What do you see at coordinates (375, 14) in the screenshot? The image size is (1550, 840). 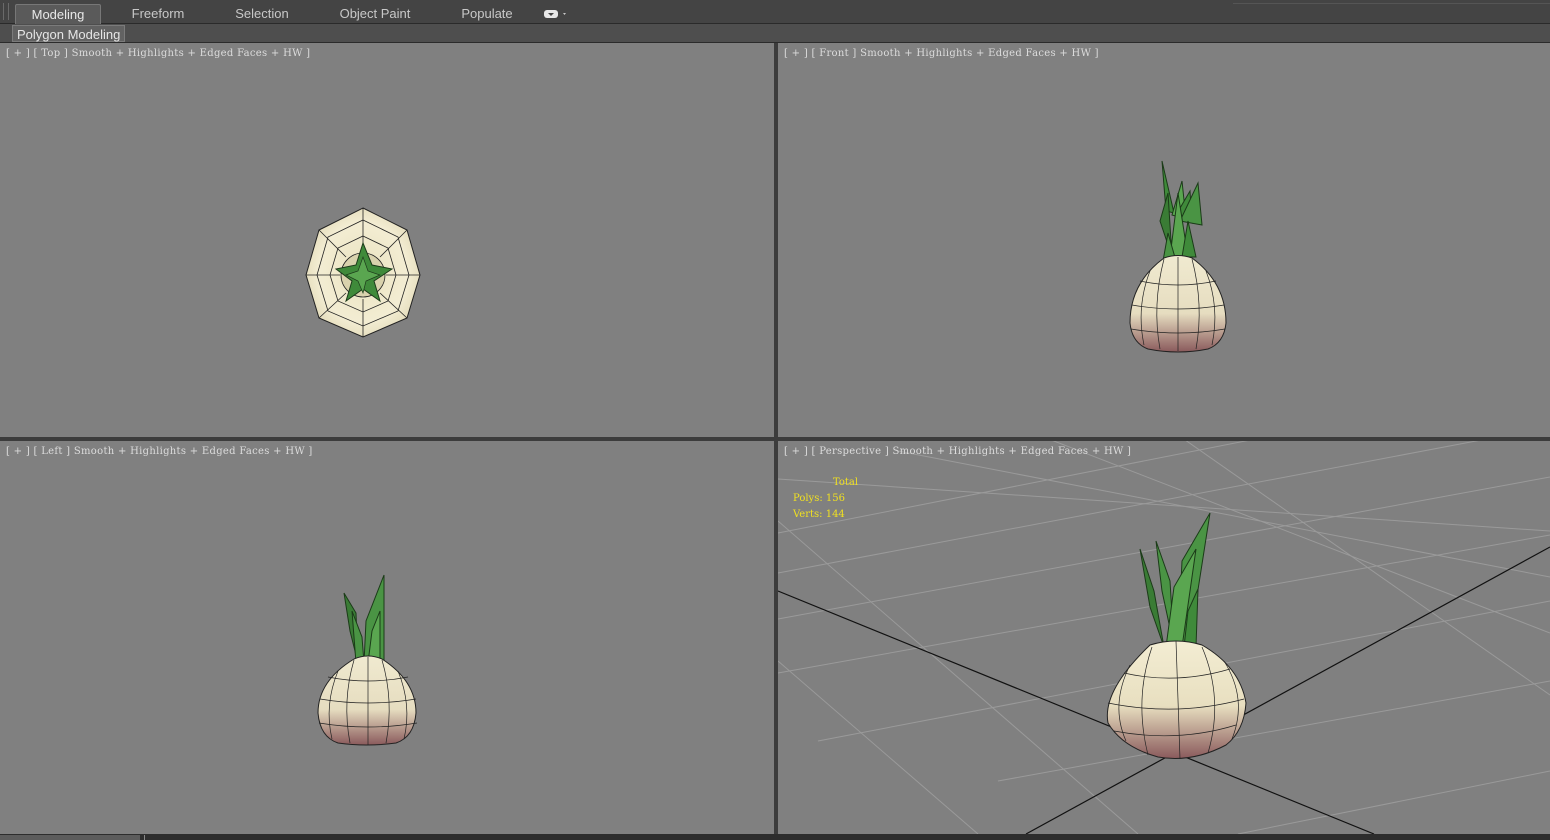 I see `tab-object-paint: Object Paint` at bounding box center [375, 14].